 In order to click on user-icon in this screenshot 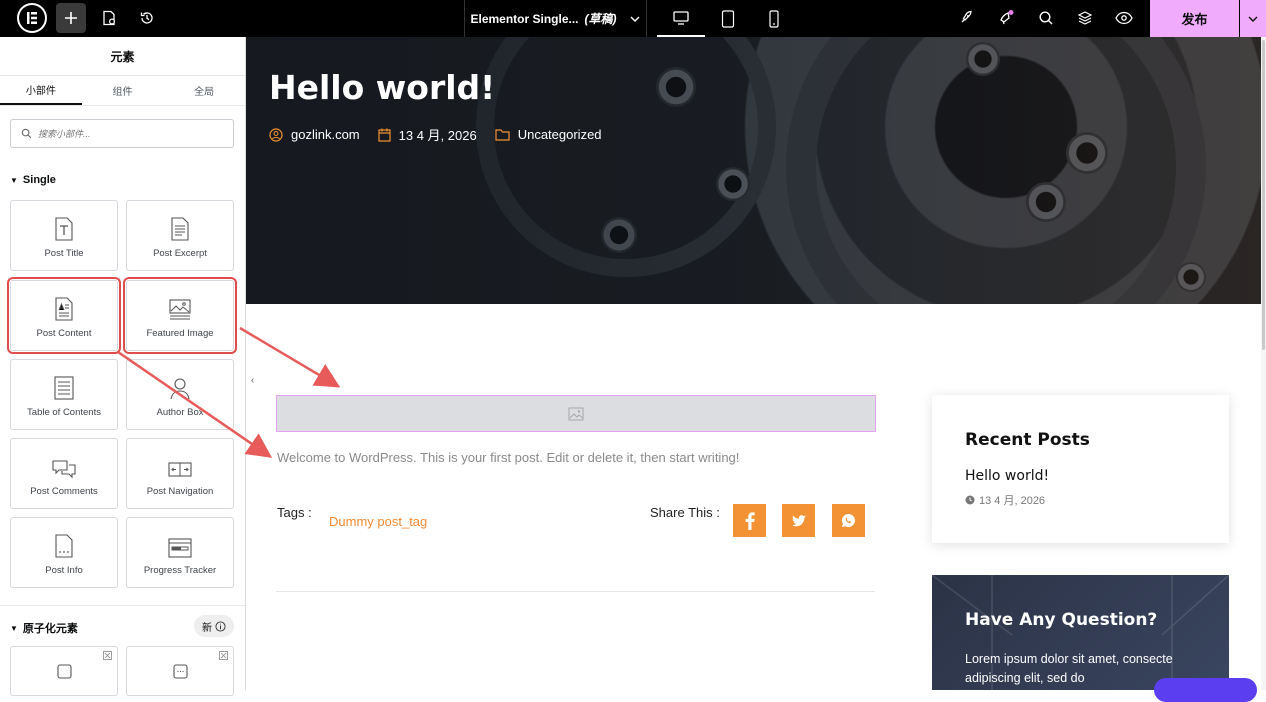, I will do `click(276, 134)`.